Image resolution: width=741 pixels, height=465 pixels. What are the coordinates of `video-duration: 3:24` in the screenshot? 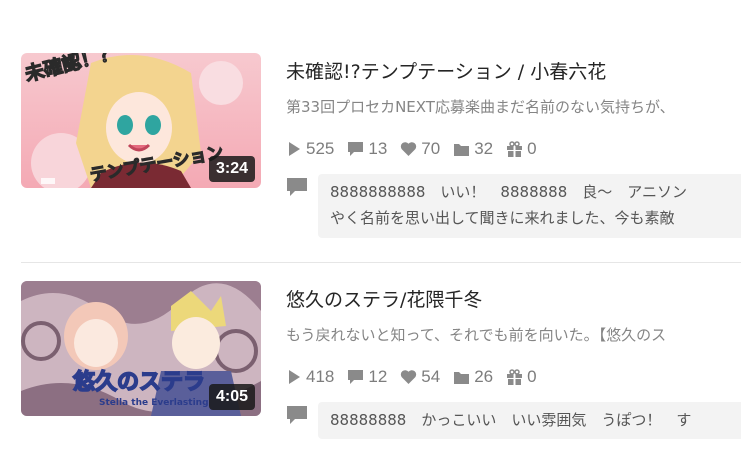 It's located at (231, 169).